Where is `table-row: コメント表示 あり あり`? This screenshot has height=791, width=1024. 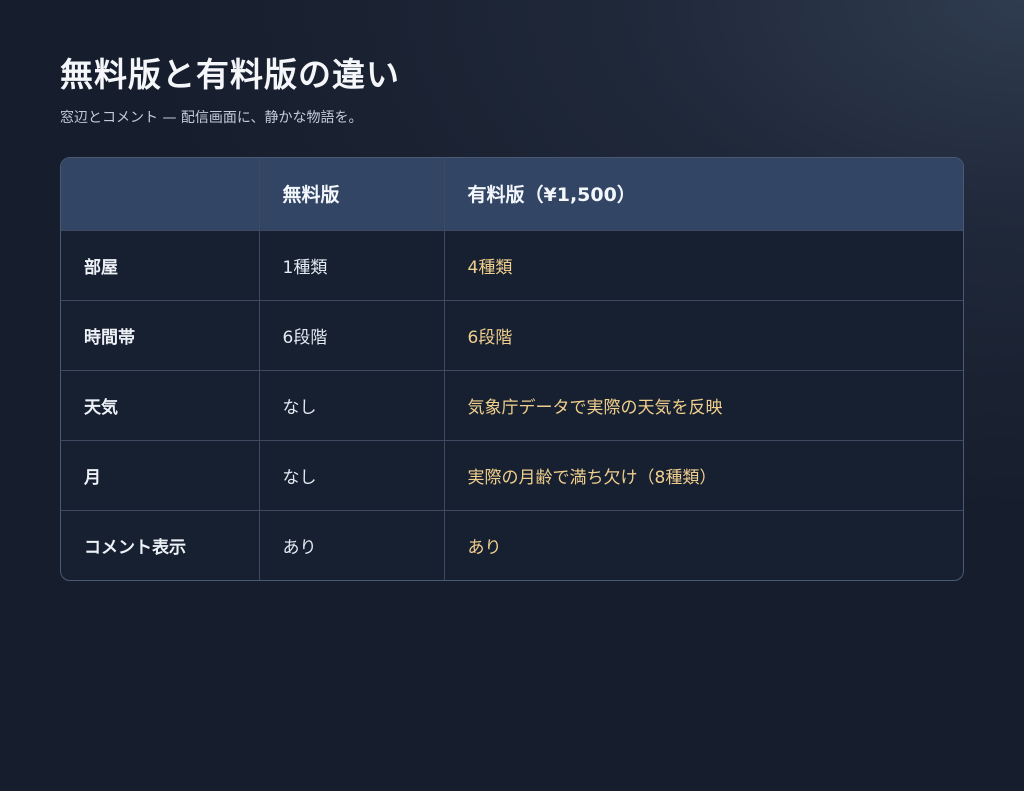 table-row: コメント表示 あり あり is located at coordinates (512, 545).